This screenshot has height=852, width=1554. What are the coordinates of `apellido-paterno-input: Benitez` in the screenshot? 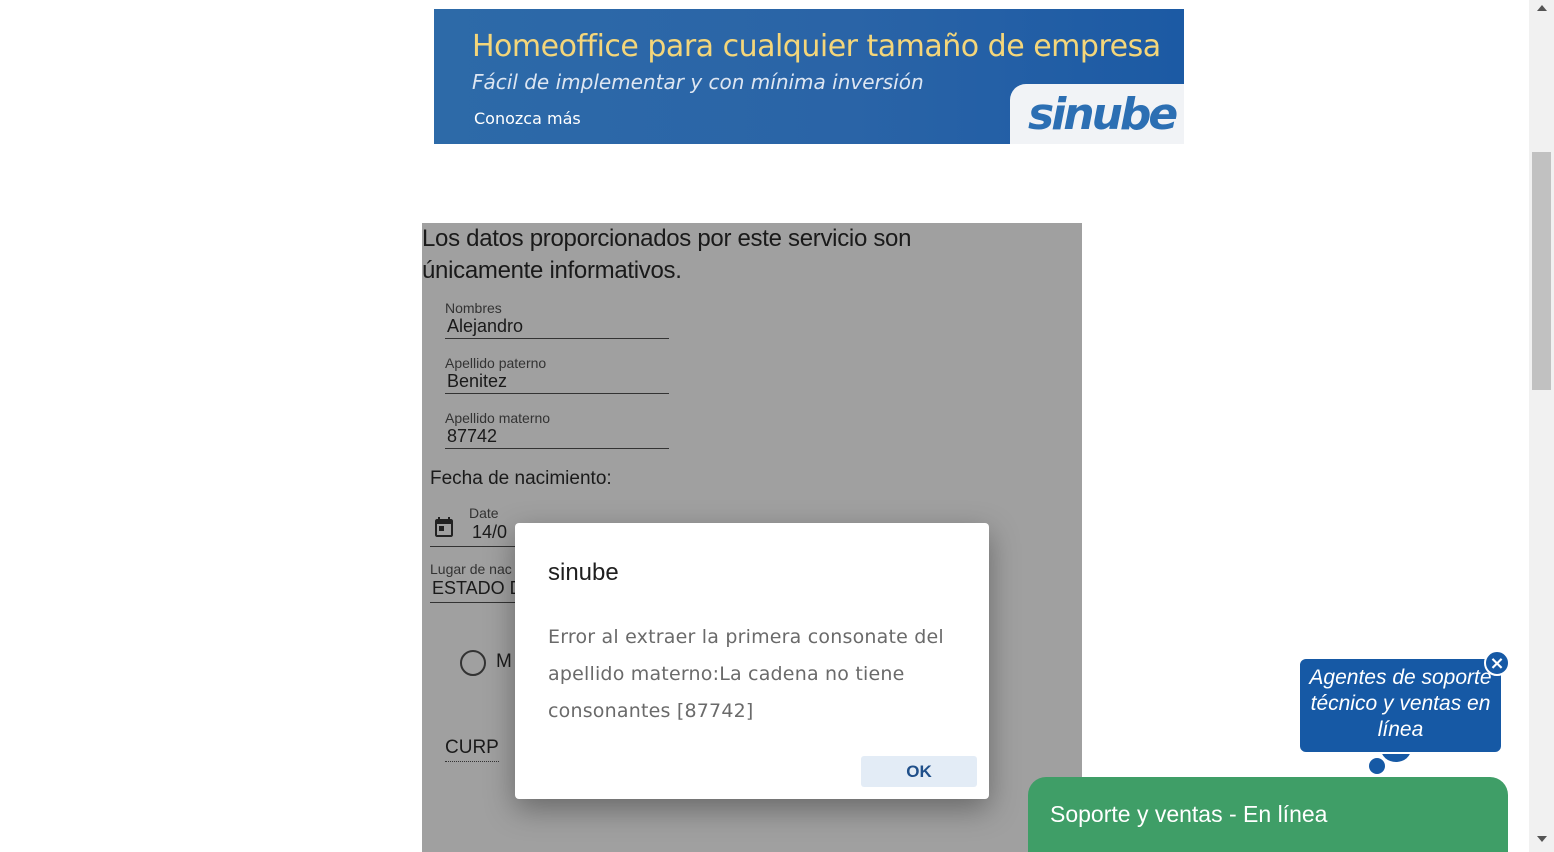 It's located at (557, 382).